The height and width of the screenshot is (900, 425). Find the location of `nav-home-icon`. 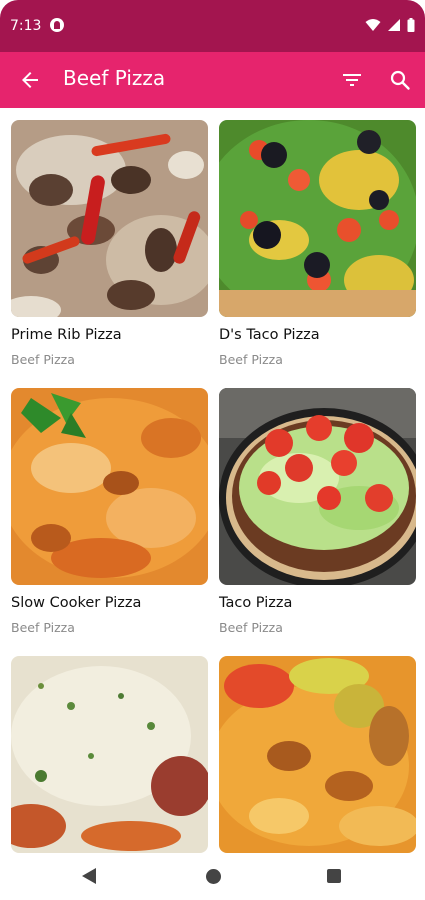

nav-home-icon is located at coordinates (213, 876).